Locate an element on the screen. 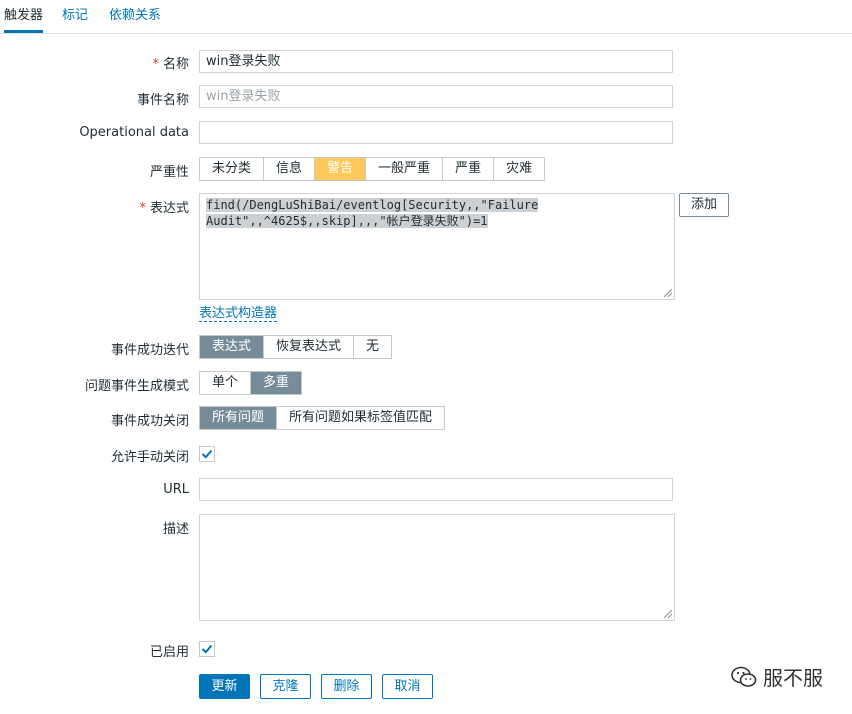  tab-tags: 标记 is located at coordinates (75, 19).